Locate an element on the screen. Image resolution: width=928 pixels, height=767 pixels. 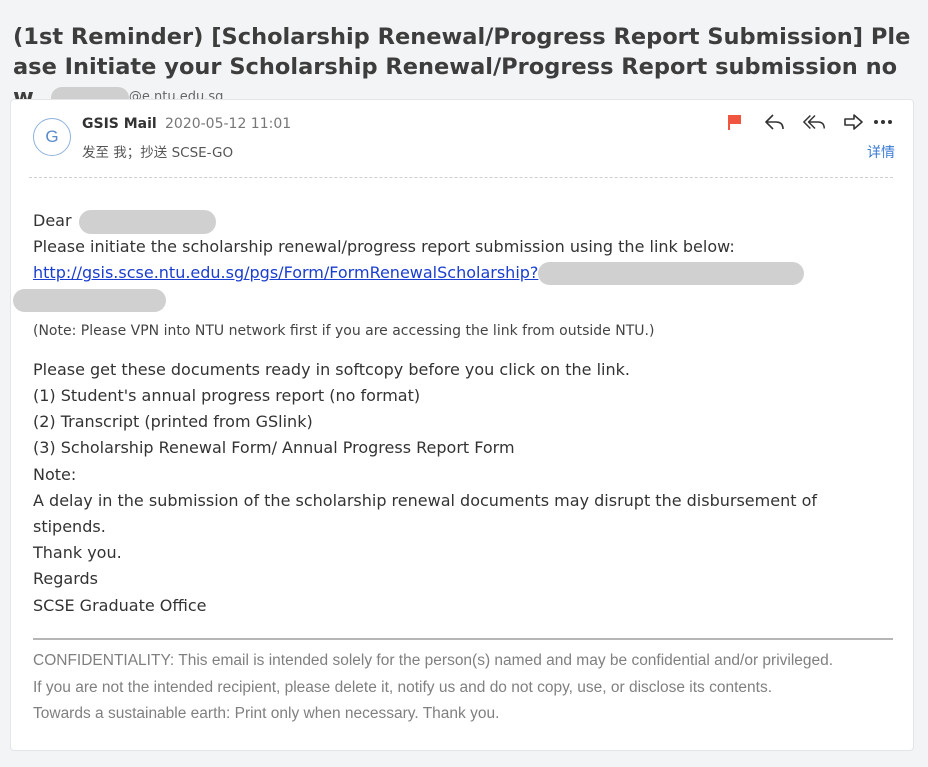
link-param-redacted is located at coordinates (671, 274).